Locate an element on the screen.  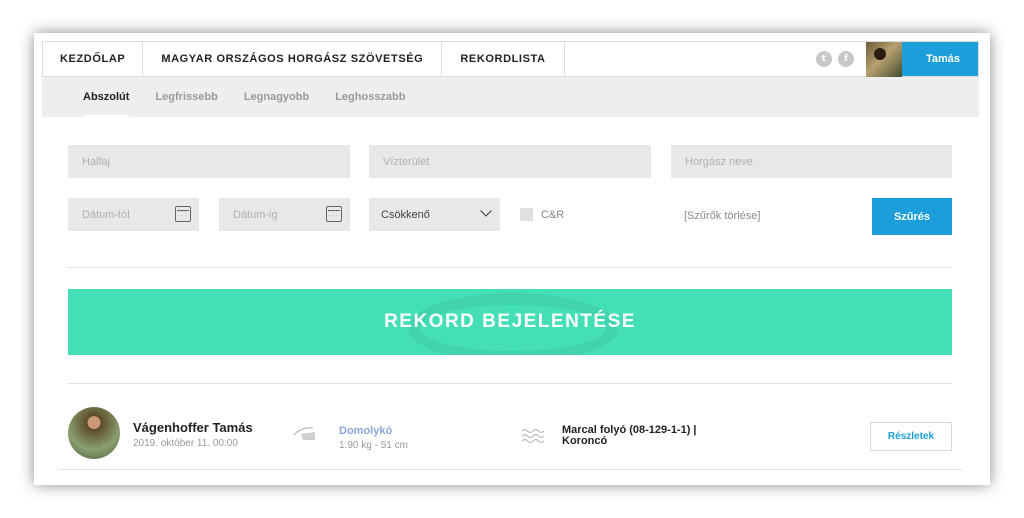
order-value: Csökkenő is located at coordinates (405, 214).